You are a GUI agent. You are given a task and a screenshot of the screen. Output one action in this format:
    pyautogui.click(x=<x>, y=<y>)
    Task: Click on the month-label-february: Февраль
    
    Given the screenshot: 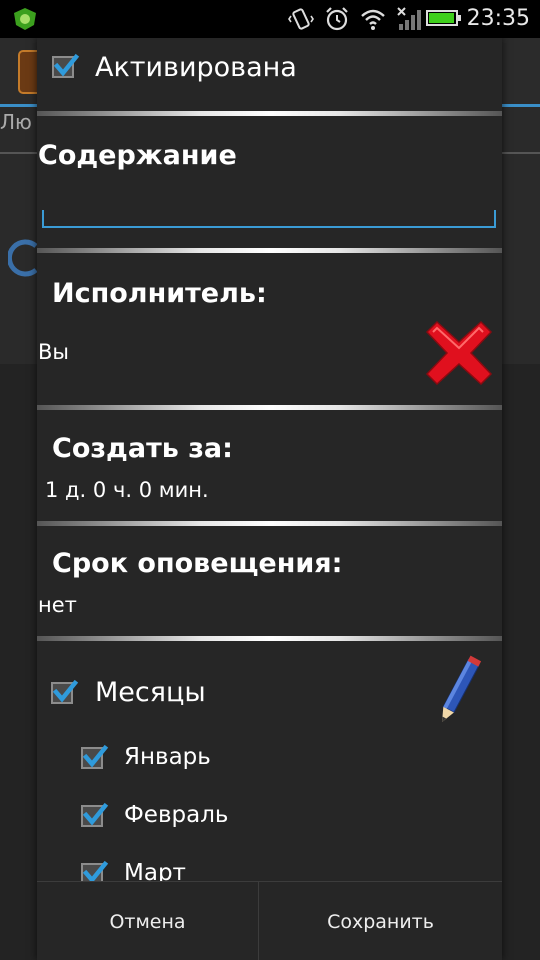 What is the action you would take?
    pyautogui.click(x=176, y=815)
    